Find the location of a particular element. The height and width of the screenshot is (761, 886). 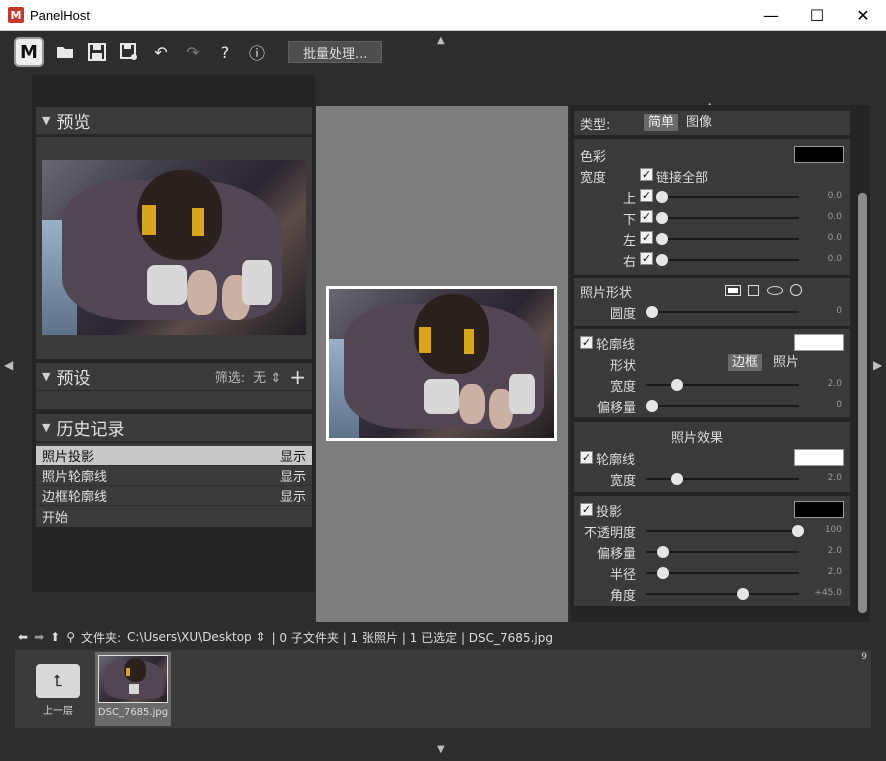

back-arrow-icon: ⬅ is located at coordinates (23, 637).